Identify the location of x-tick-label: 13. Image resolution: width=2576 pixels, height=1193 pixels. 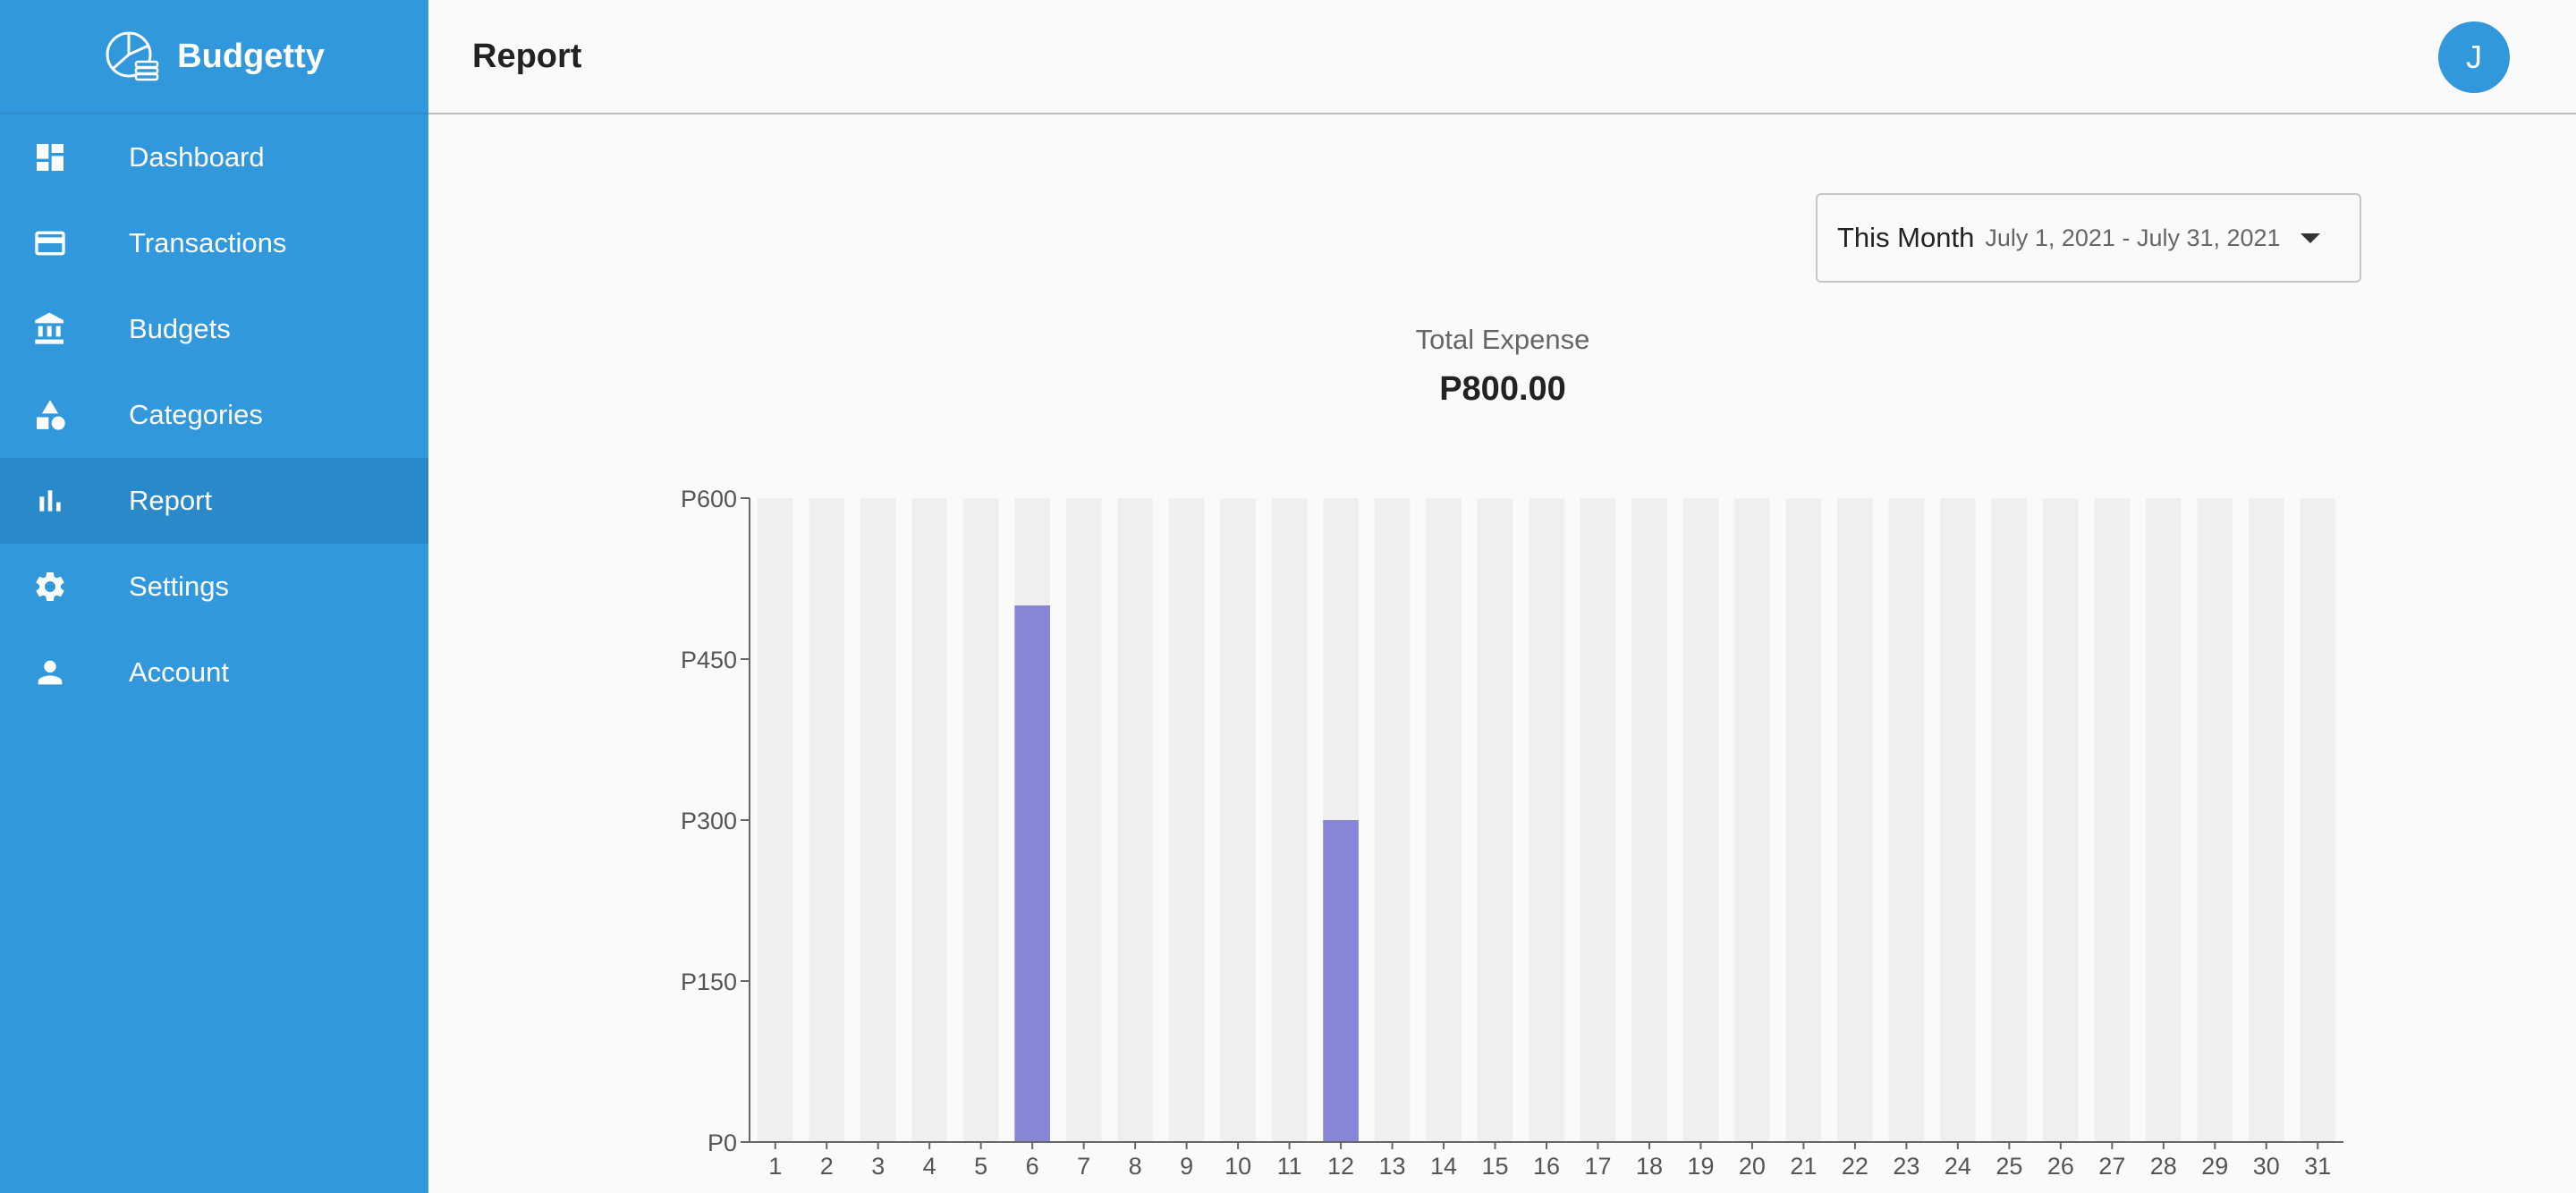
(1392, 1166).